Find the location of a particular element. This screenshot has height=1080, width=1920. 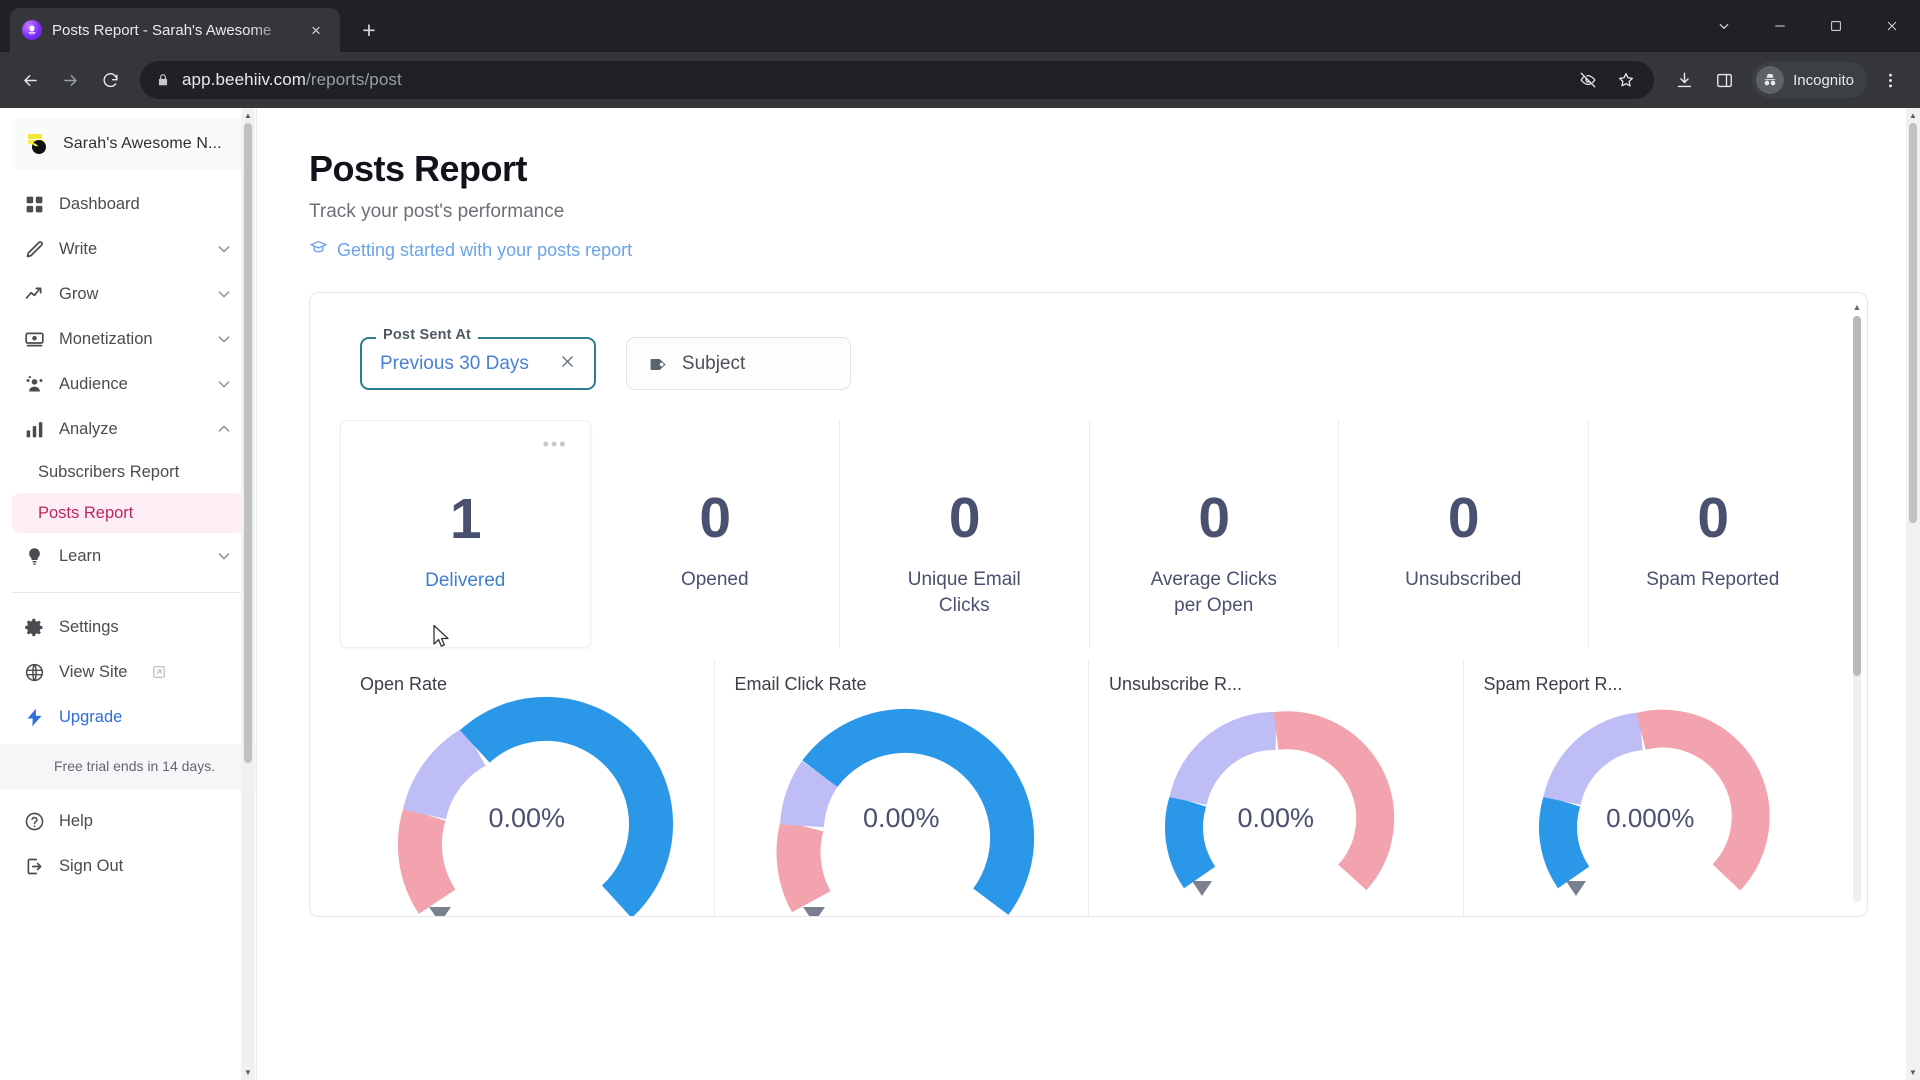

sidebar-item-upgrade: Upgrade is located at coordinates (128, 717).